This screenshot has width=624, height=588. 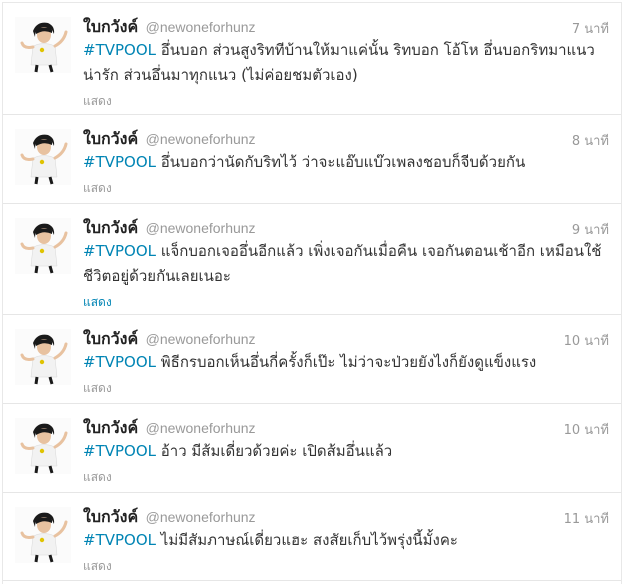 What do you see at coordinates (590, 140) in the screenshot?
I see `timestamp: 8 นาที` at bounding box center [590, 140].